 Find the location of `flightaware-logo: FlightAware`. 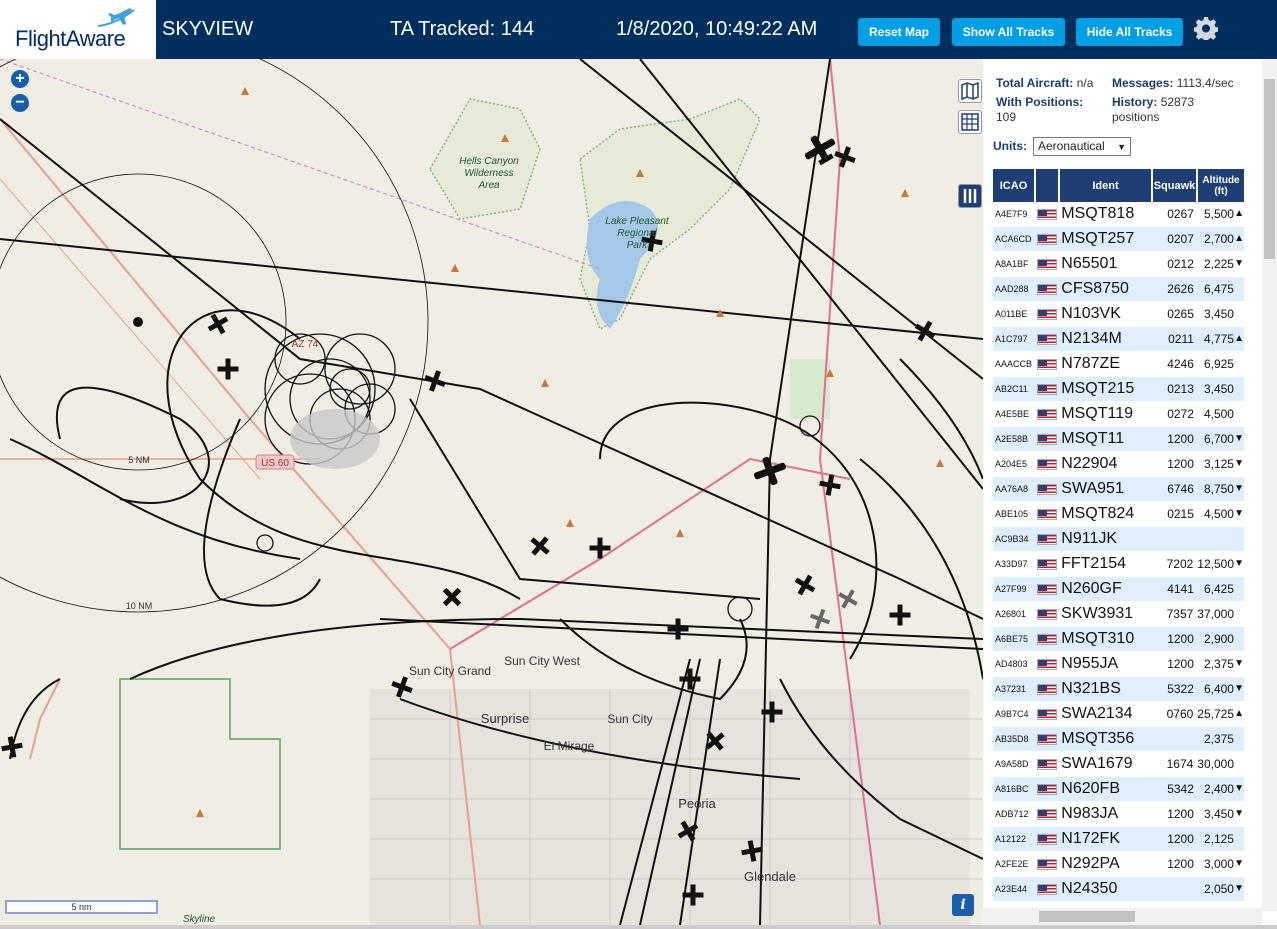

flightaware-logo: FlightAware is located at coordinates (78, 29).